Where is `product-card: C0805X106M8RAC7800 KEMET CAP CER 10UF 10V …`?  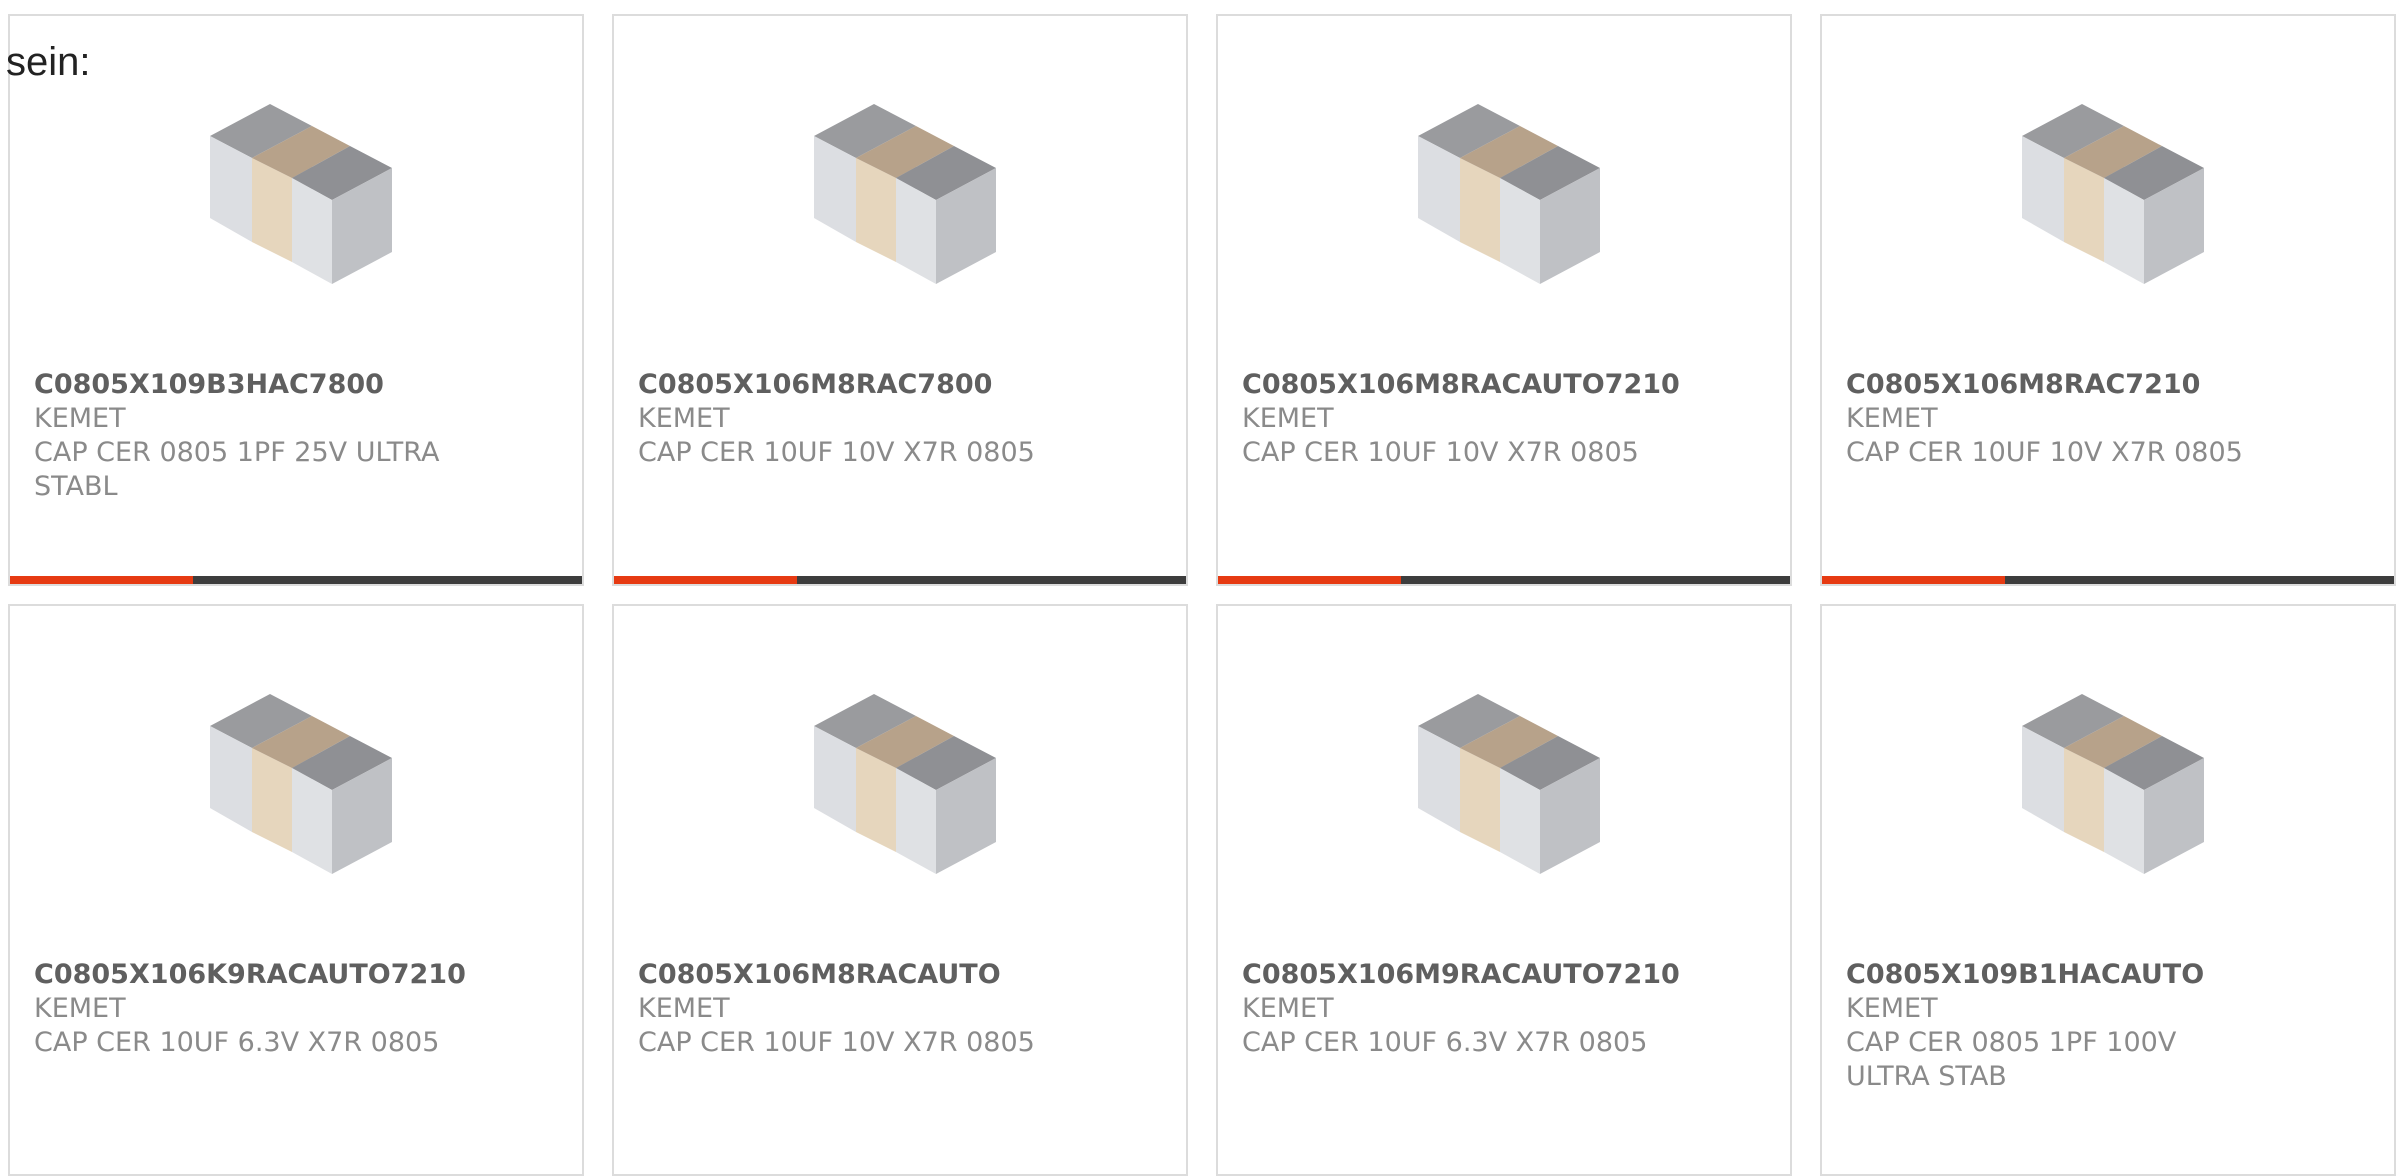
product-card: C0805X106M8RAC7800 KEMET CAP CER 10UF 10V … is located at coordinates (900, 300).